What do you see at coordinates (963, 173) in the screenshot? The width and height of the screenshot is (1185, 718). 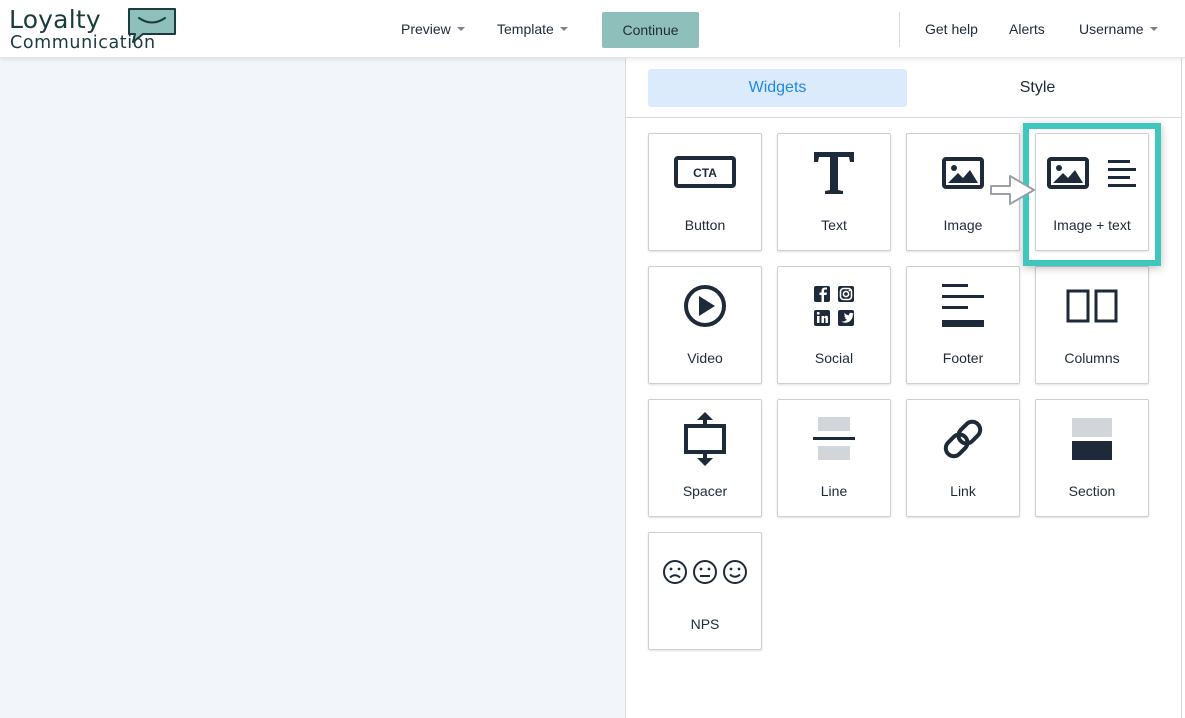 I see `image-icon` at bounding box center [963, 173].